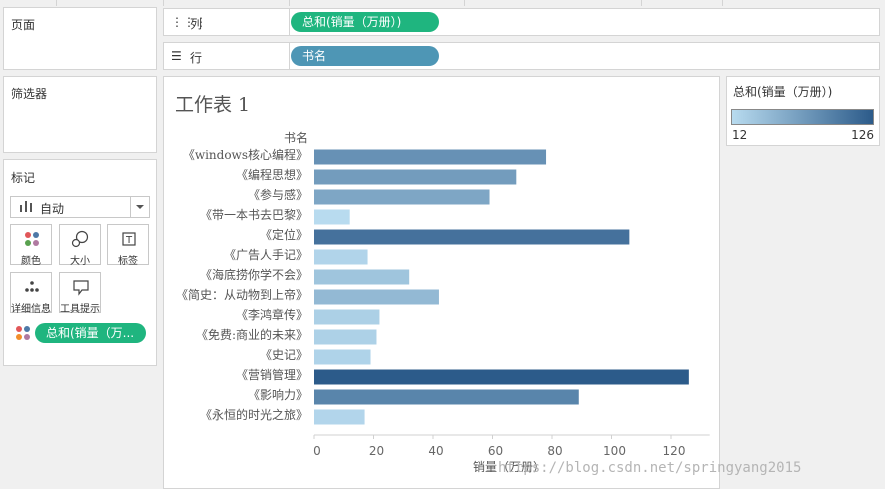  Describe the element at coordinates (862, 135) in the screenshot. I see `legend-max: 126` at that location.